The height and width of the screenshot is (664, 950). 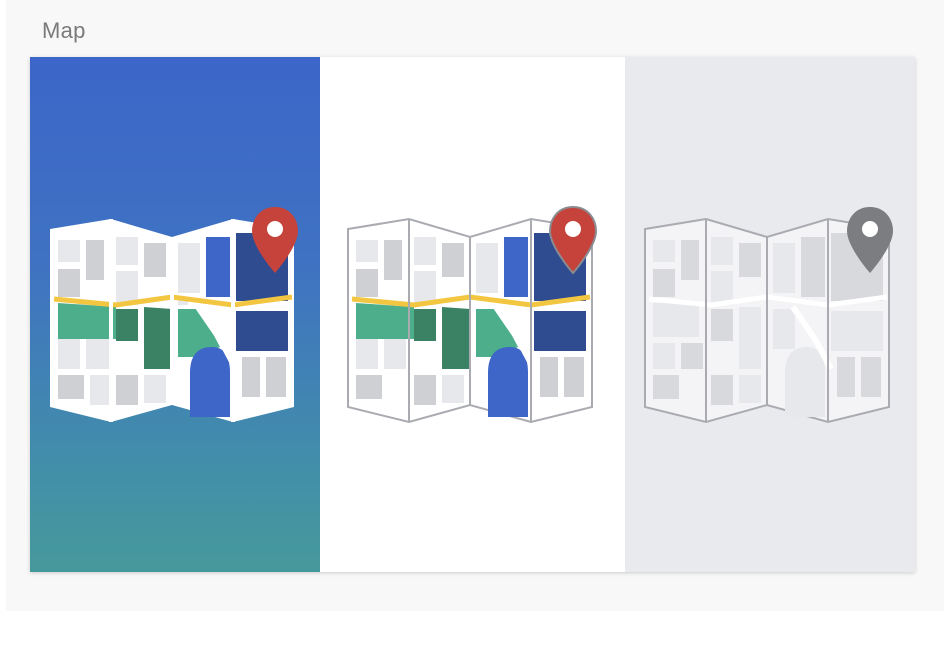 I want to click on section-title: Map, so click(x=64, y=30).